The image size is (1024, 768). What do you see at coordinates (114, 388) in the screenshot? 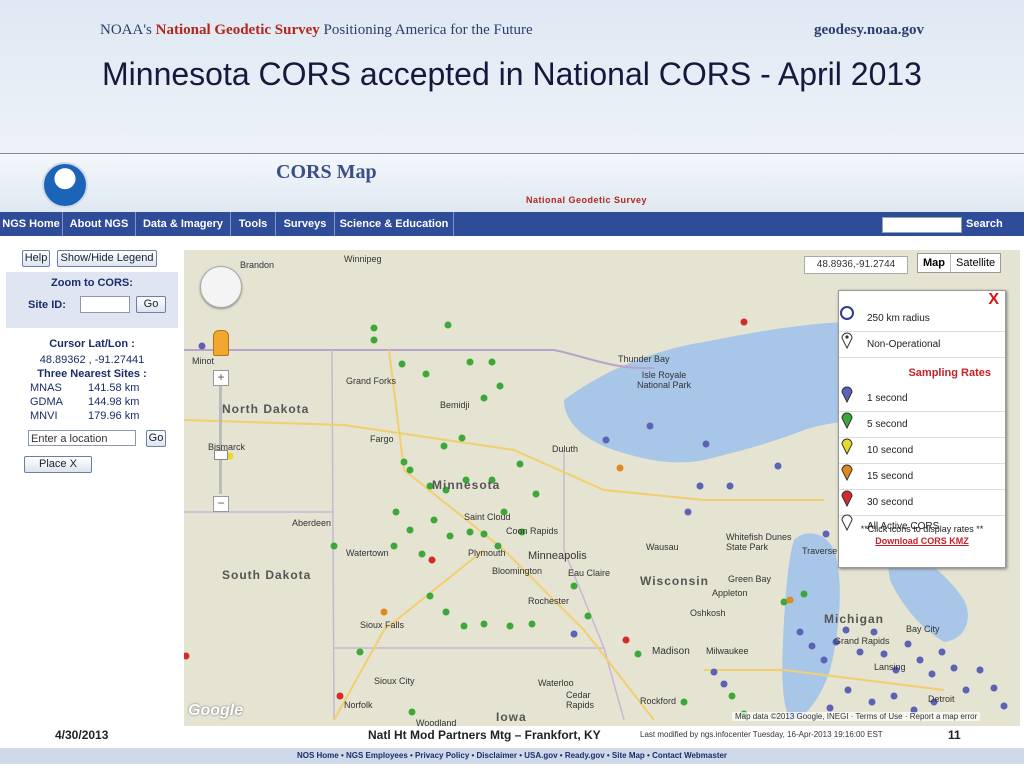
I see `nearest-site-dist: 141.58 km` at bounding box center [114, 388].